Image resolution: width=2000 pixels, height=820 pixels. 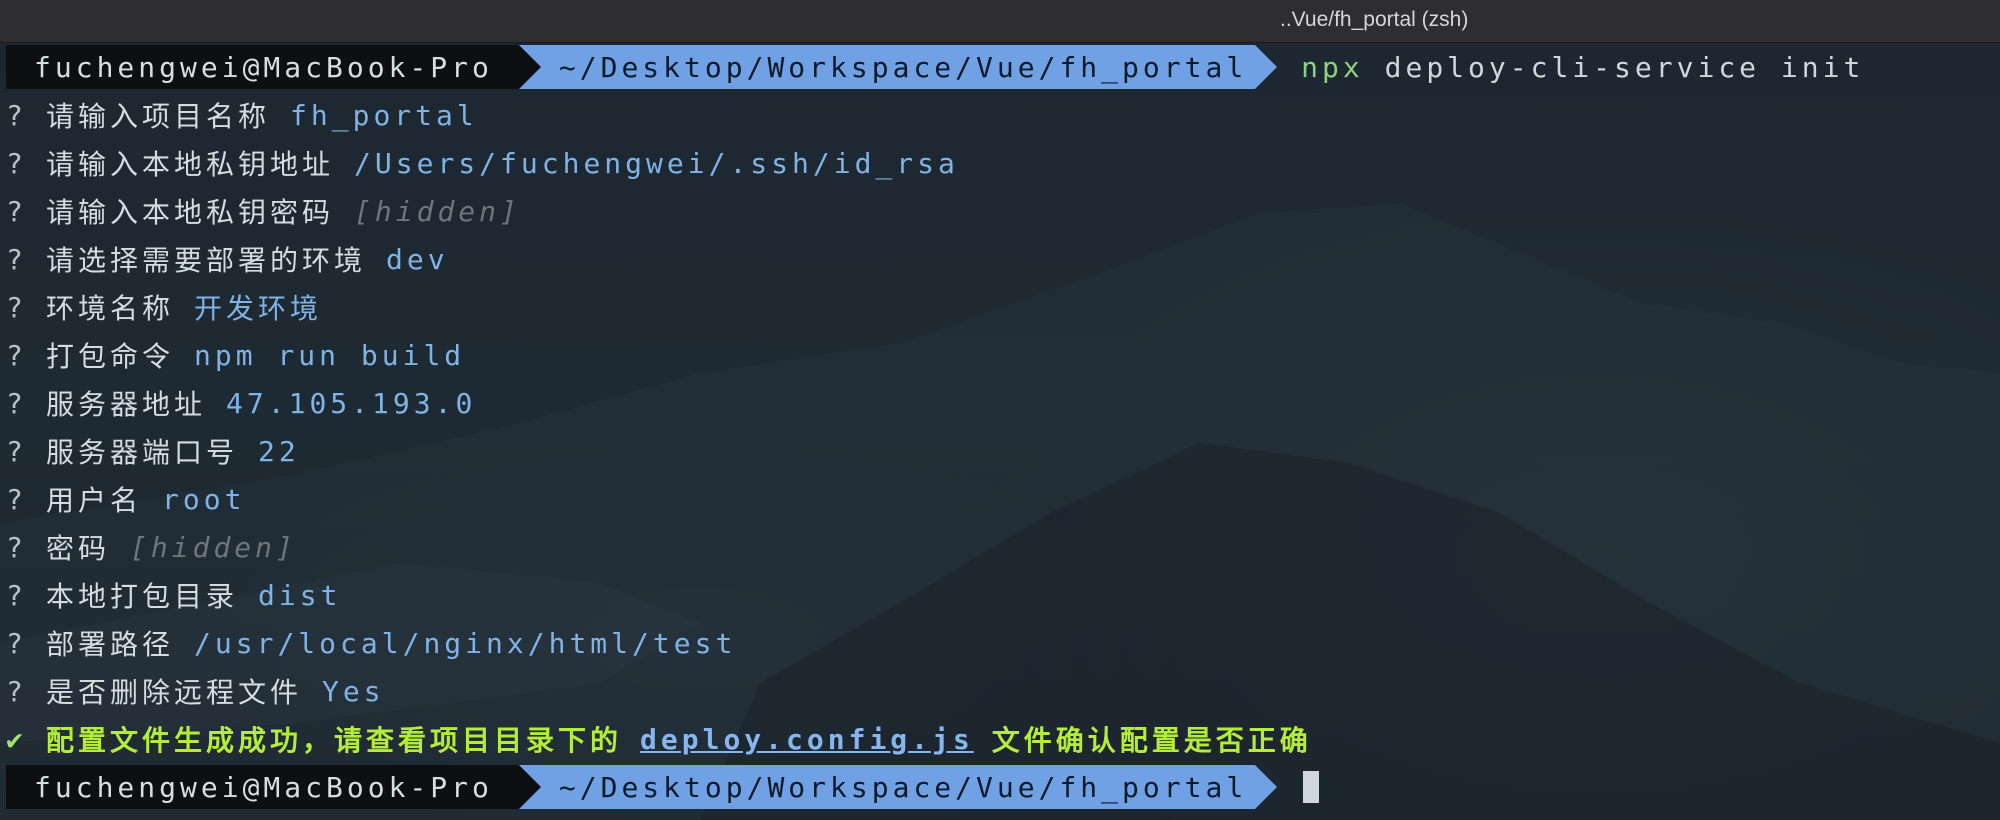 What do you see at coordinates (1000, 499) in the screenshot?
I see `question-line: ? 用户名 root` at bounding box center [1000, 499].